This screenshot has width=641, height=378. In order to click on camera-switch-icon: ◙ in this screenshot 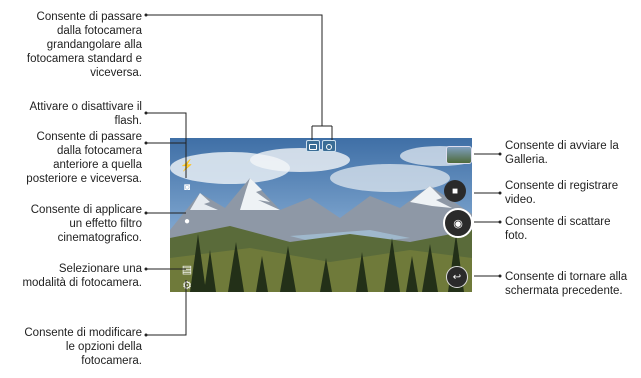, I will do `click(187, 187)`.